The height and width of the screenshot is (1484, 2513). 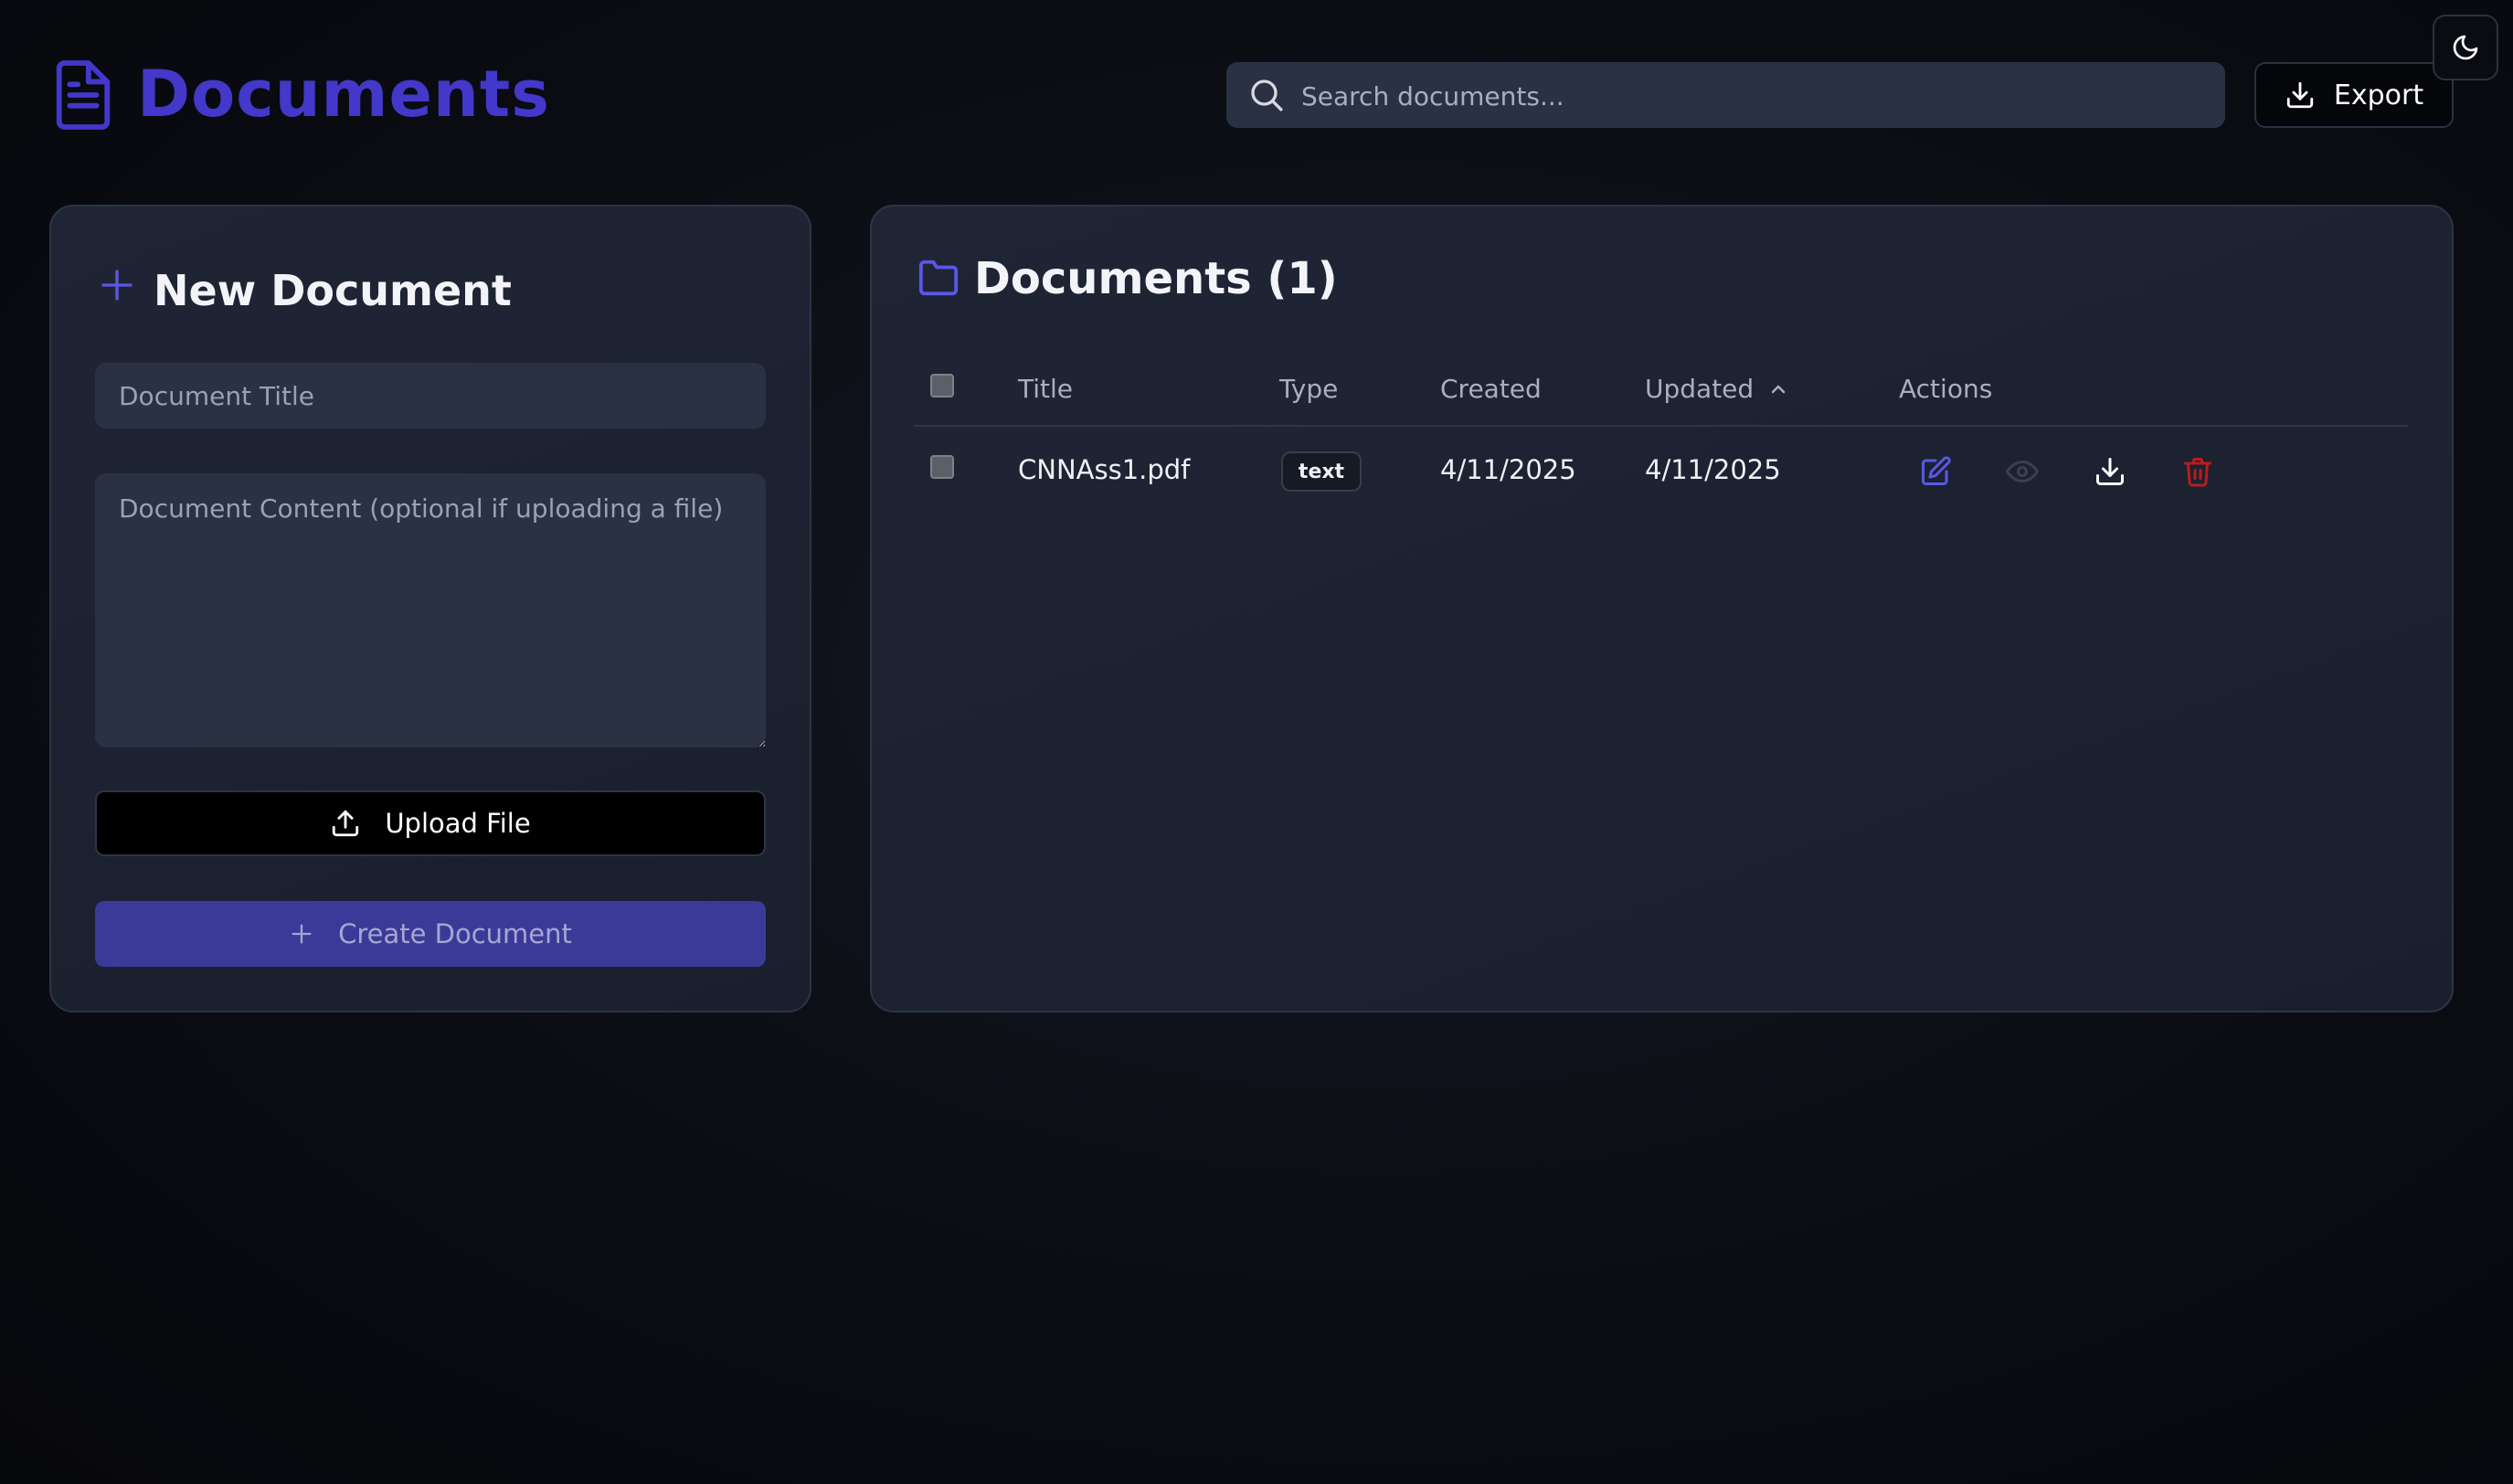 I want to click on create-label: Create Document, so click(x=455, y=933).